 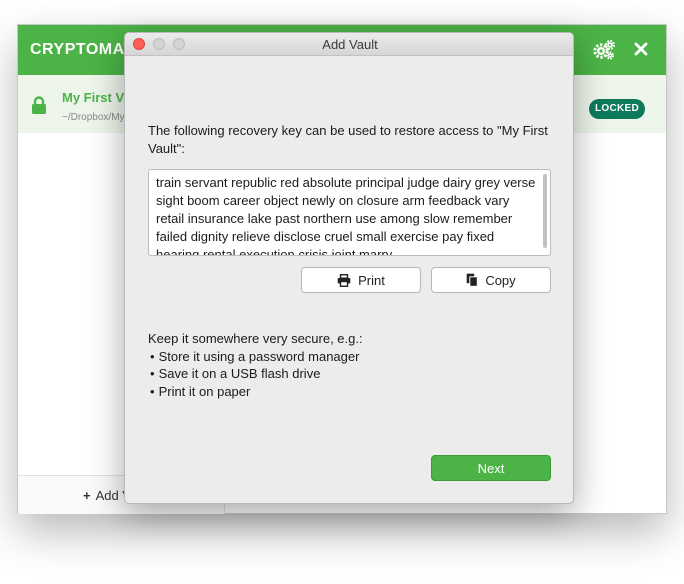 I want to click on print-button: Print, so click(x=361, y=280).